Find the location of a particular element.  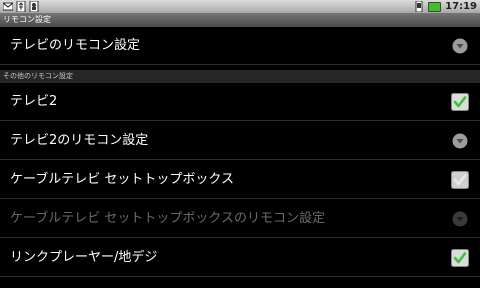

row-link-player: リンクプレーヤー/地デジ is located at coordinates (240, 258).